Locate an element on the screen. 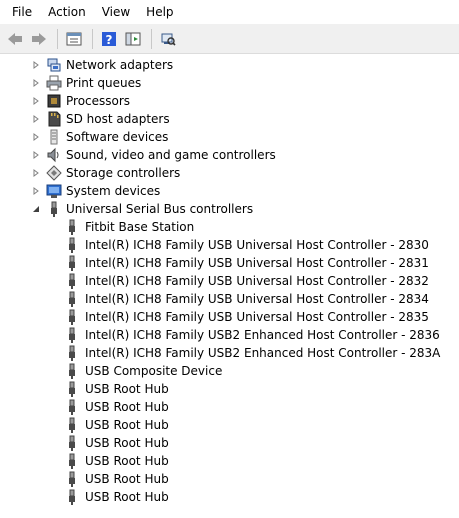  toolbar: ? is located at coordinates (229, 39).